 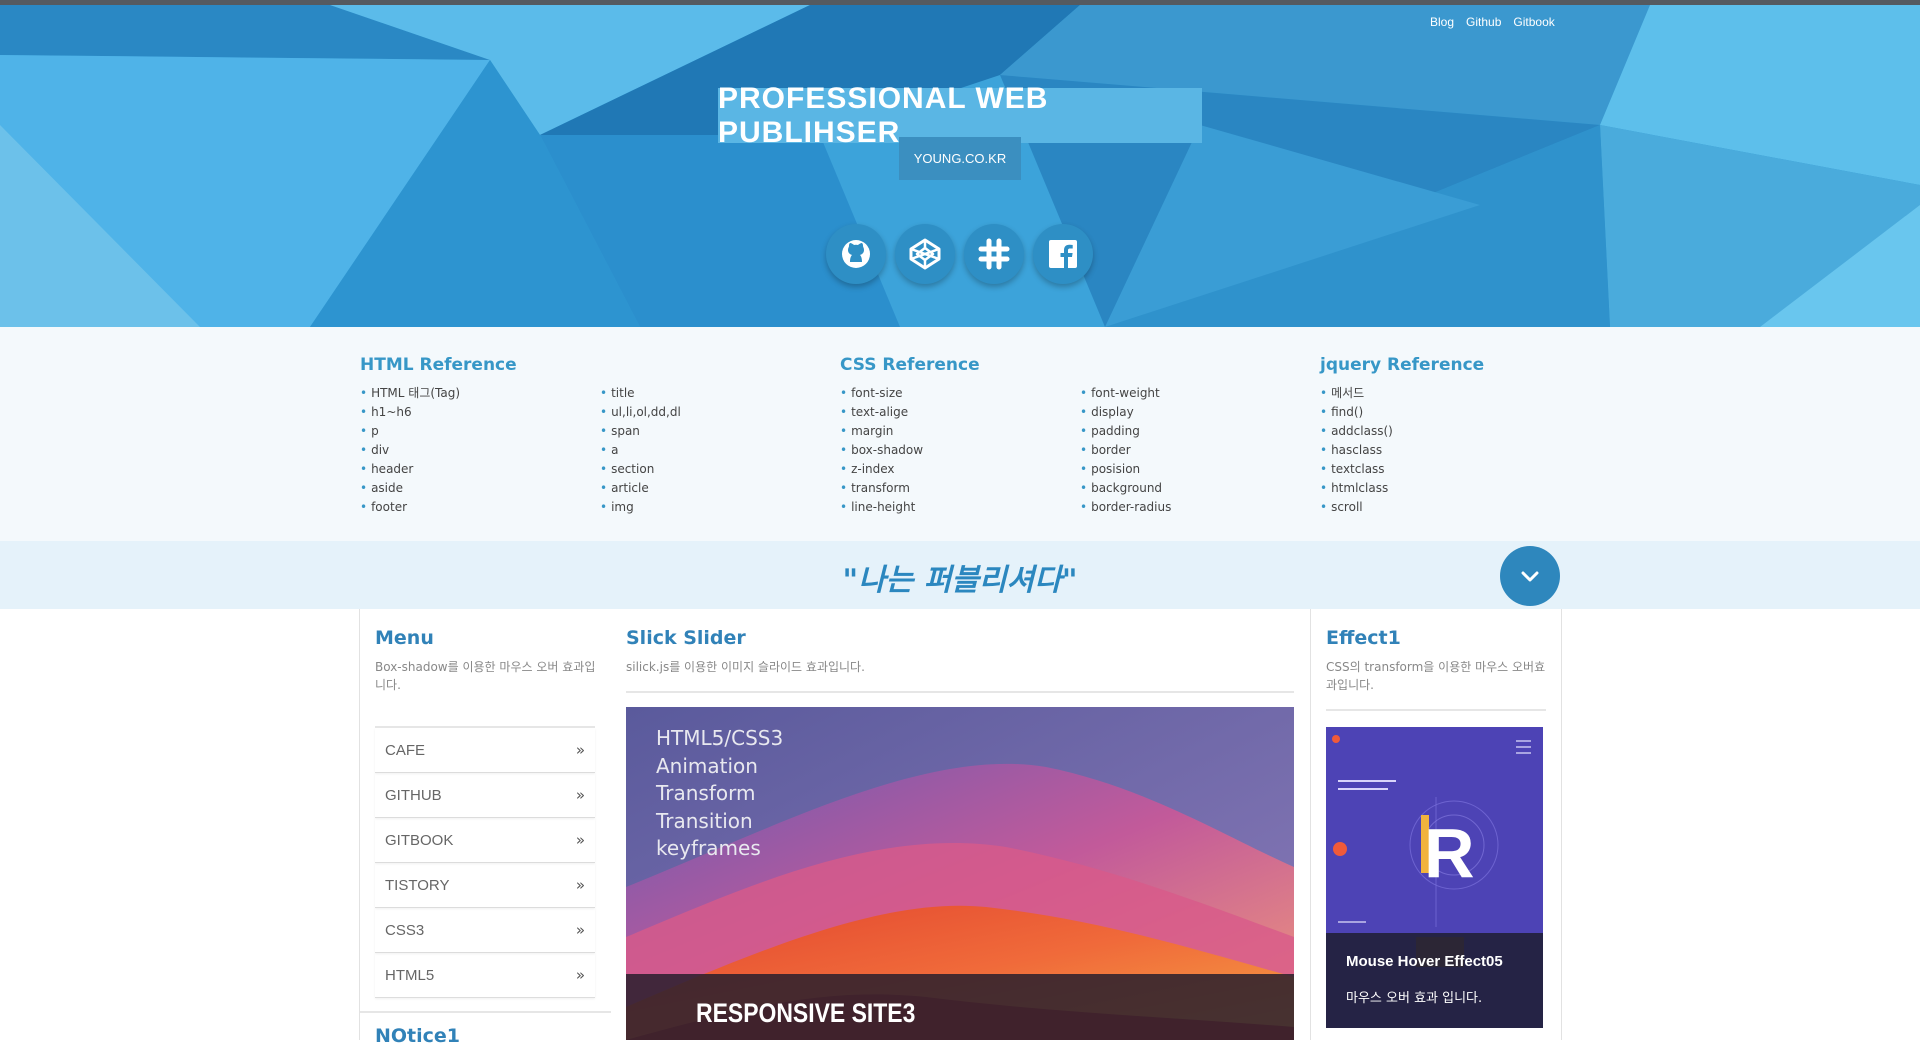 What do you see at coordinates (1402, 507) in the screenshot?
I see `ref-item: scroll` at bounding box center [1402, 507].